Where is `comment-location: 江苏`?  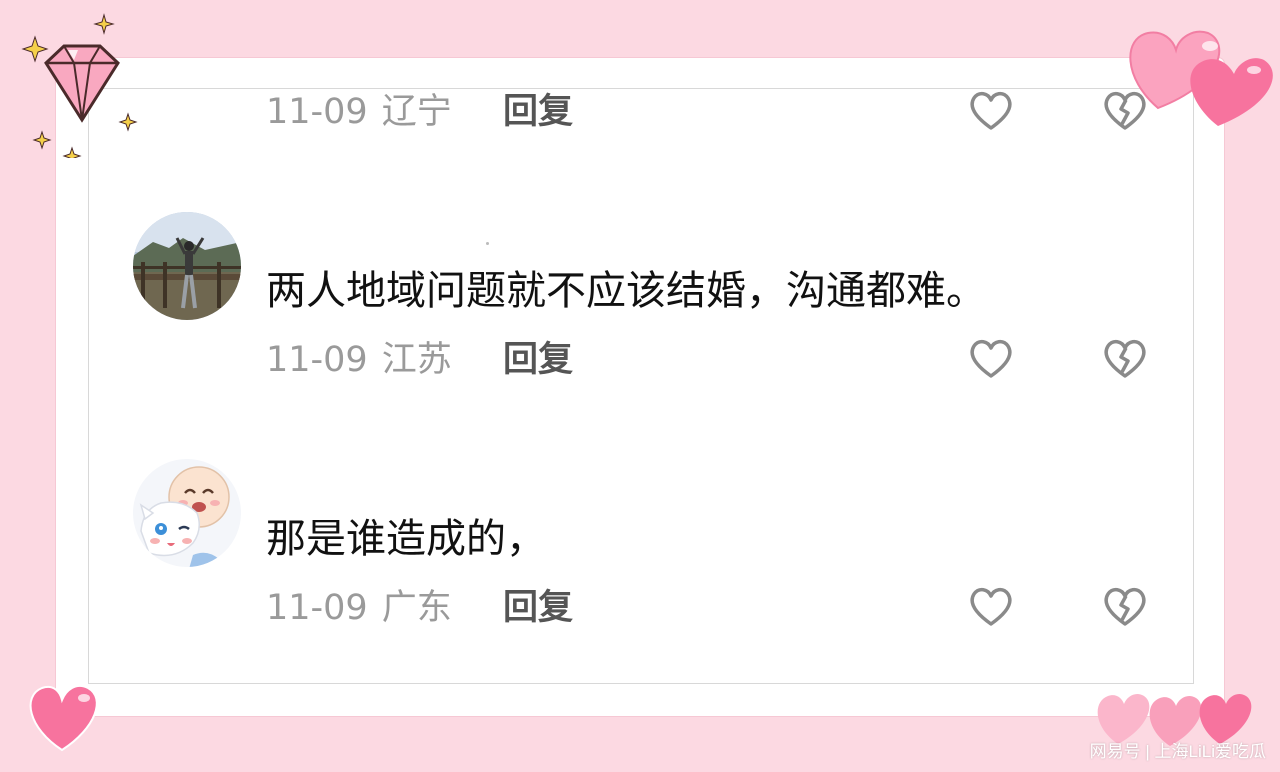
comment-location: 江苏 is located at coordinates (416, 360).